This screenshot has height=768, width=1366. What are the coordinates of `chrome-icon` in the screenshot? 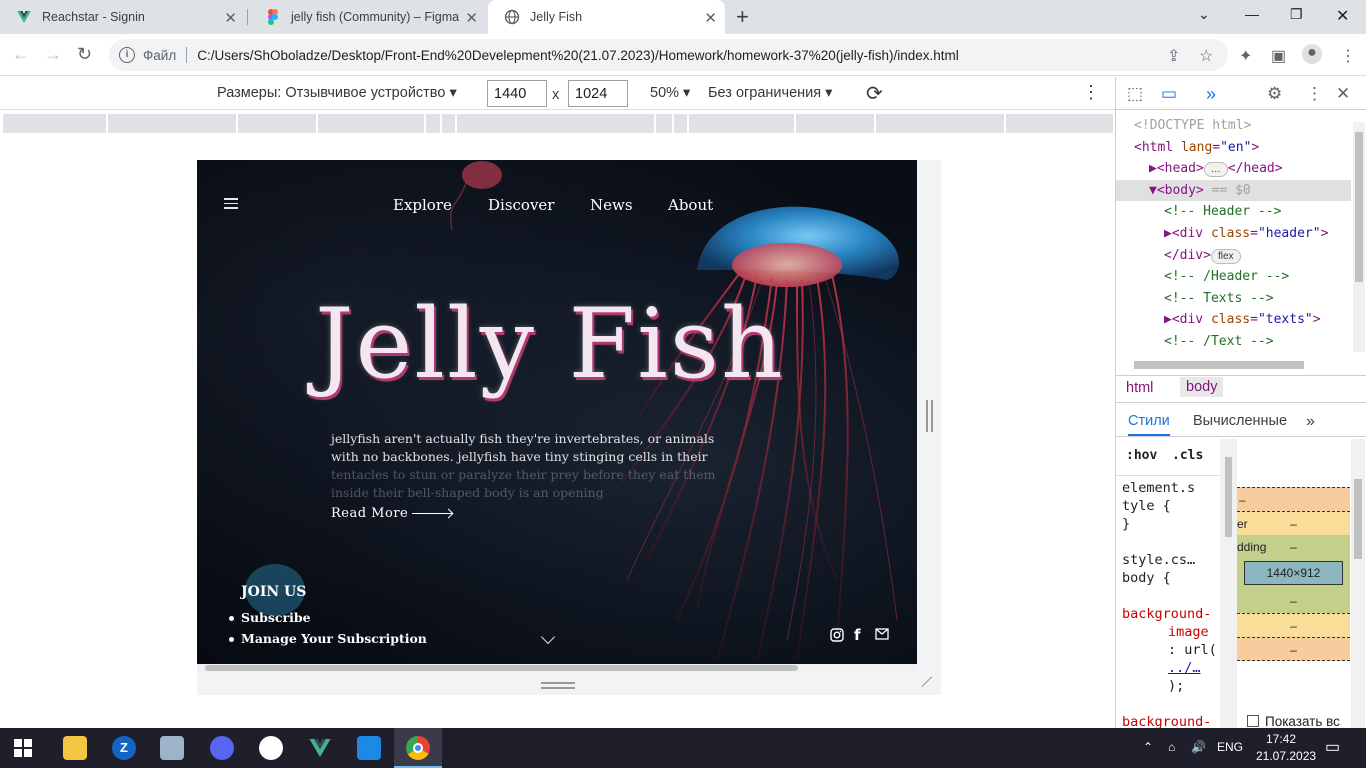 It's located at (418, 748).